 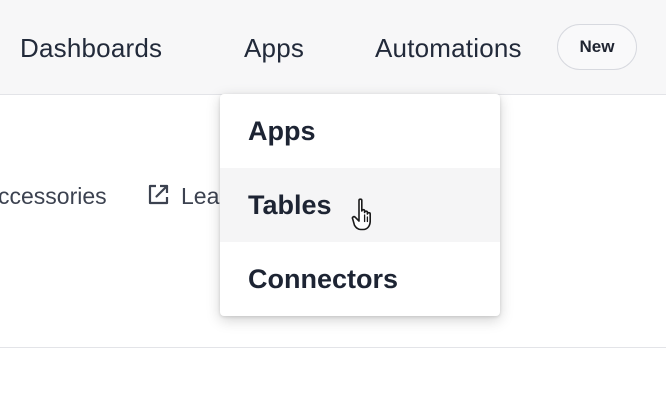 I want to click on nav-automations: Automations, so click(x=448, y=48).